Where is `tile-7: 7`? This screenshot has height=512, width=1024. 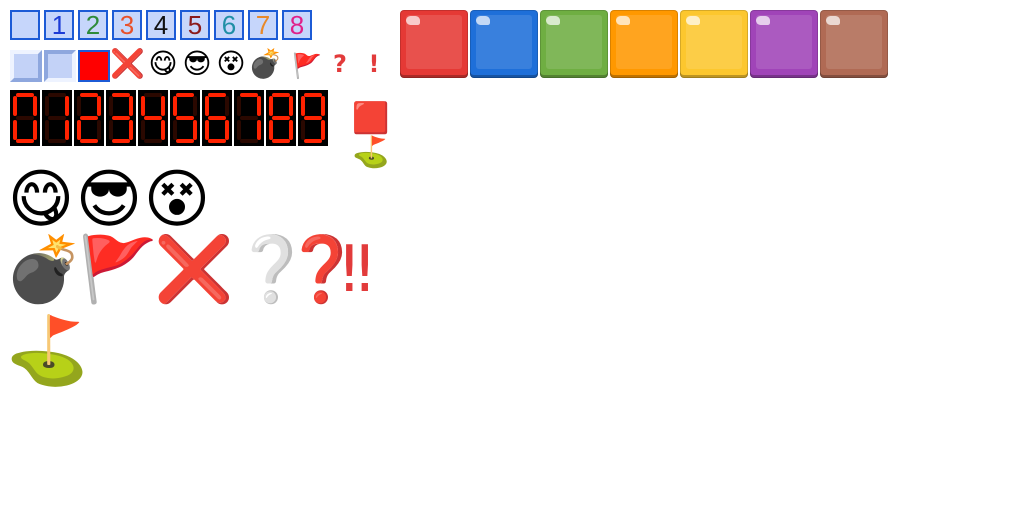 tile-7: 7 is located at coordinates (263, 25).